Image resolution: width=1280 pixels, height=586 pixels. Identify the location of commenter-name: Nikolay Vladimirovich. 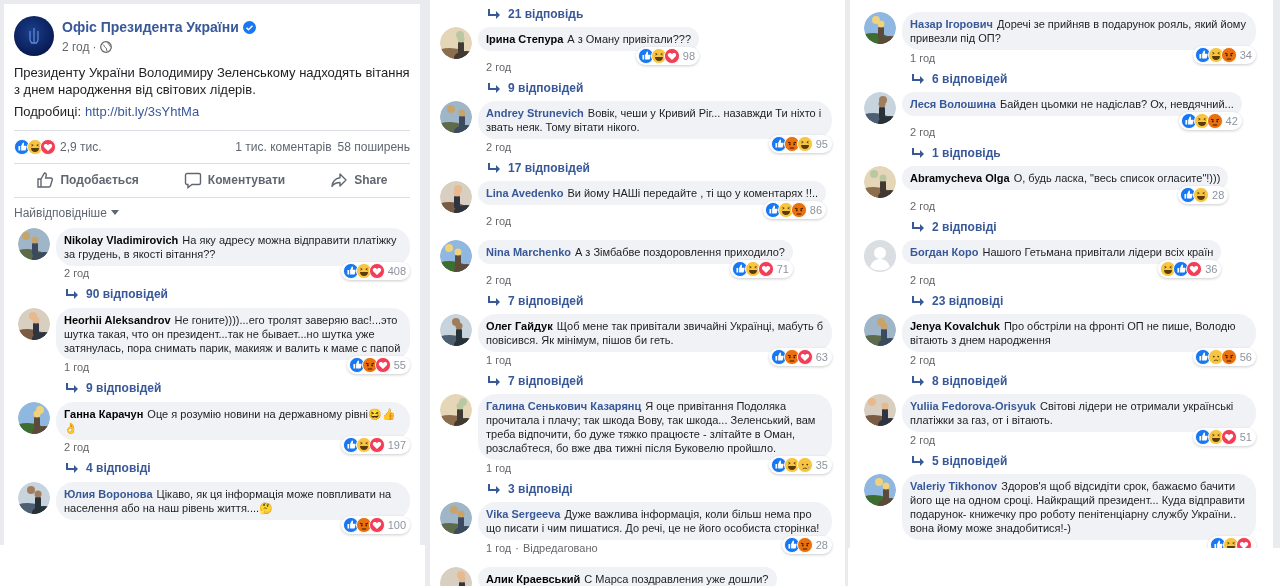
(121, 239).